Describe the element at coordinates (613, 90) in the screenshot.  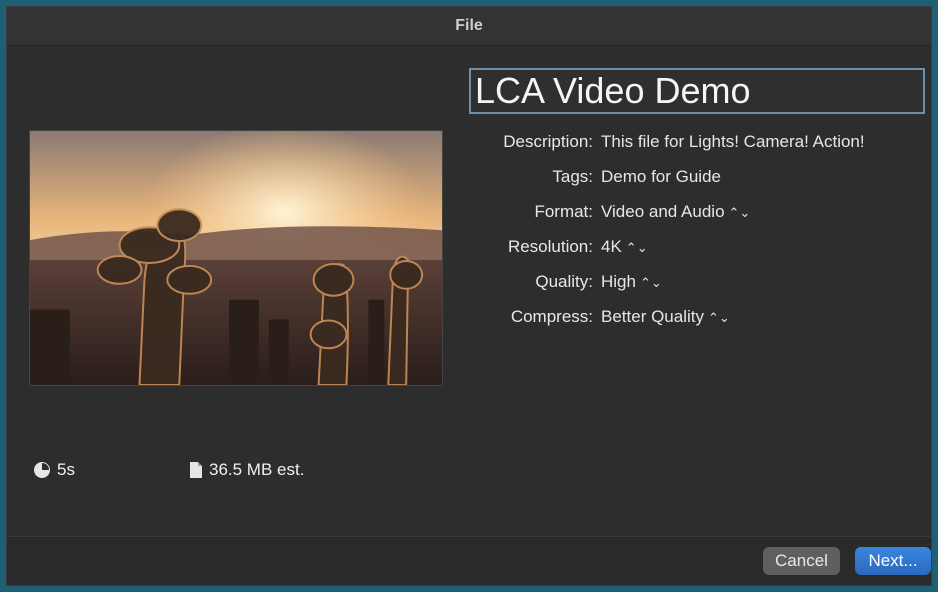
I see `project-name-value: LCA Video Demo` at that location.